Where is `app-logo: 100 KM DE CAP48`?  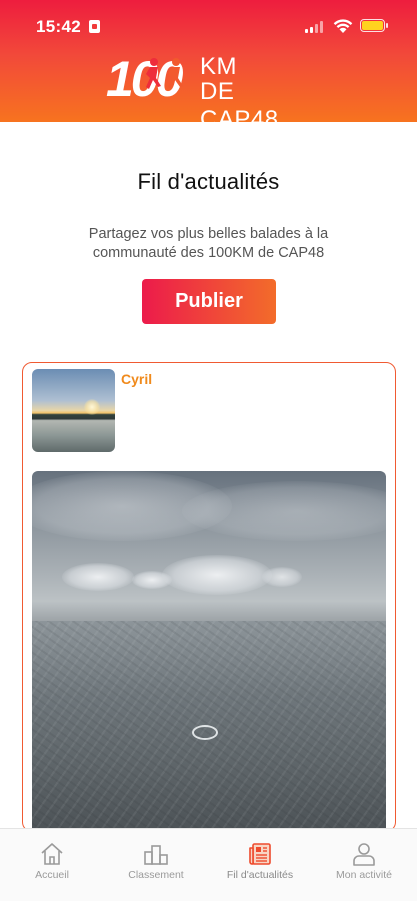 app-logo: 100 KM DE CAP48 is located at coordinates (211, 92).